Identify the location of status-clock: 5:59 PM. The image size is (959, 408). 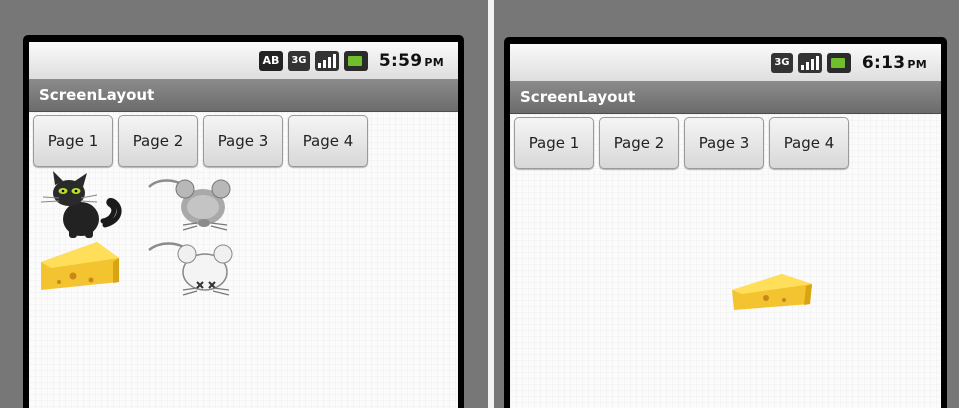
(411, 61).